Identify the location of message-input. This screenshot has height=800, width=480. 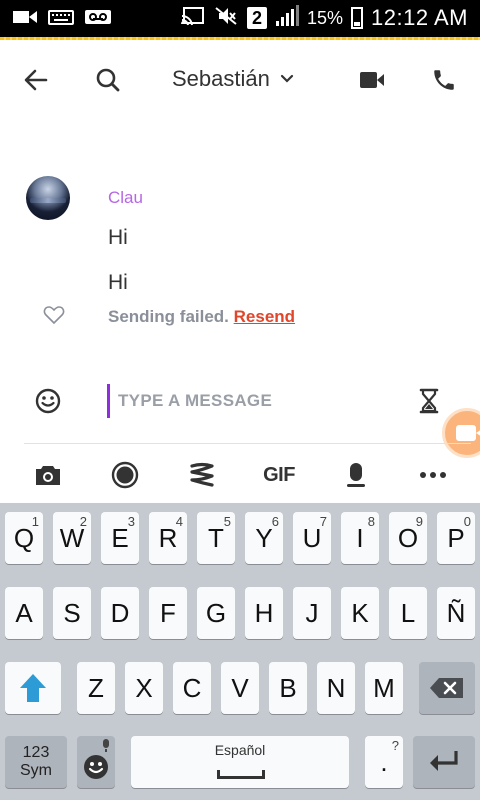
(258, 401).